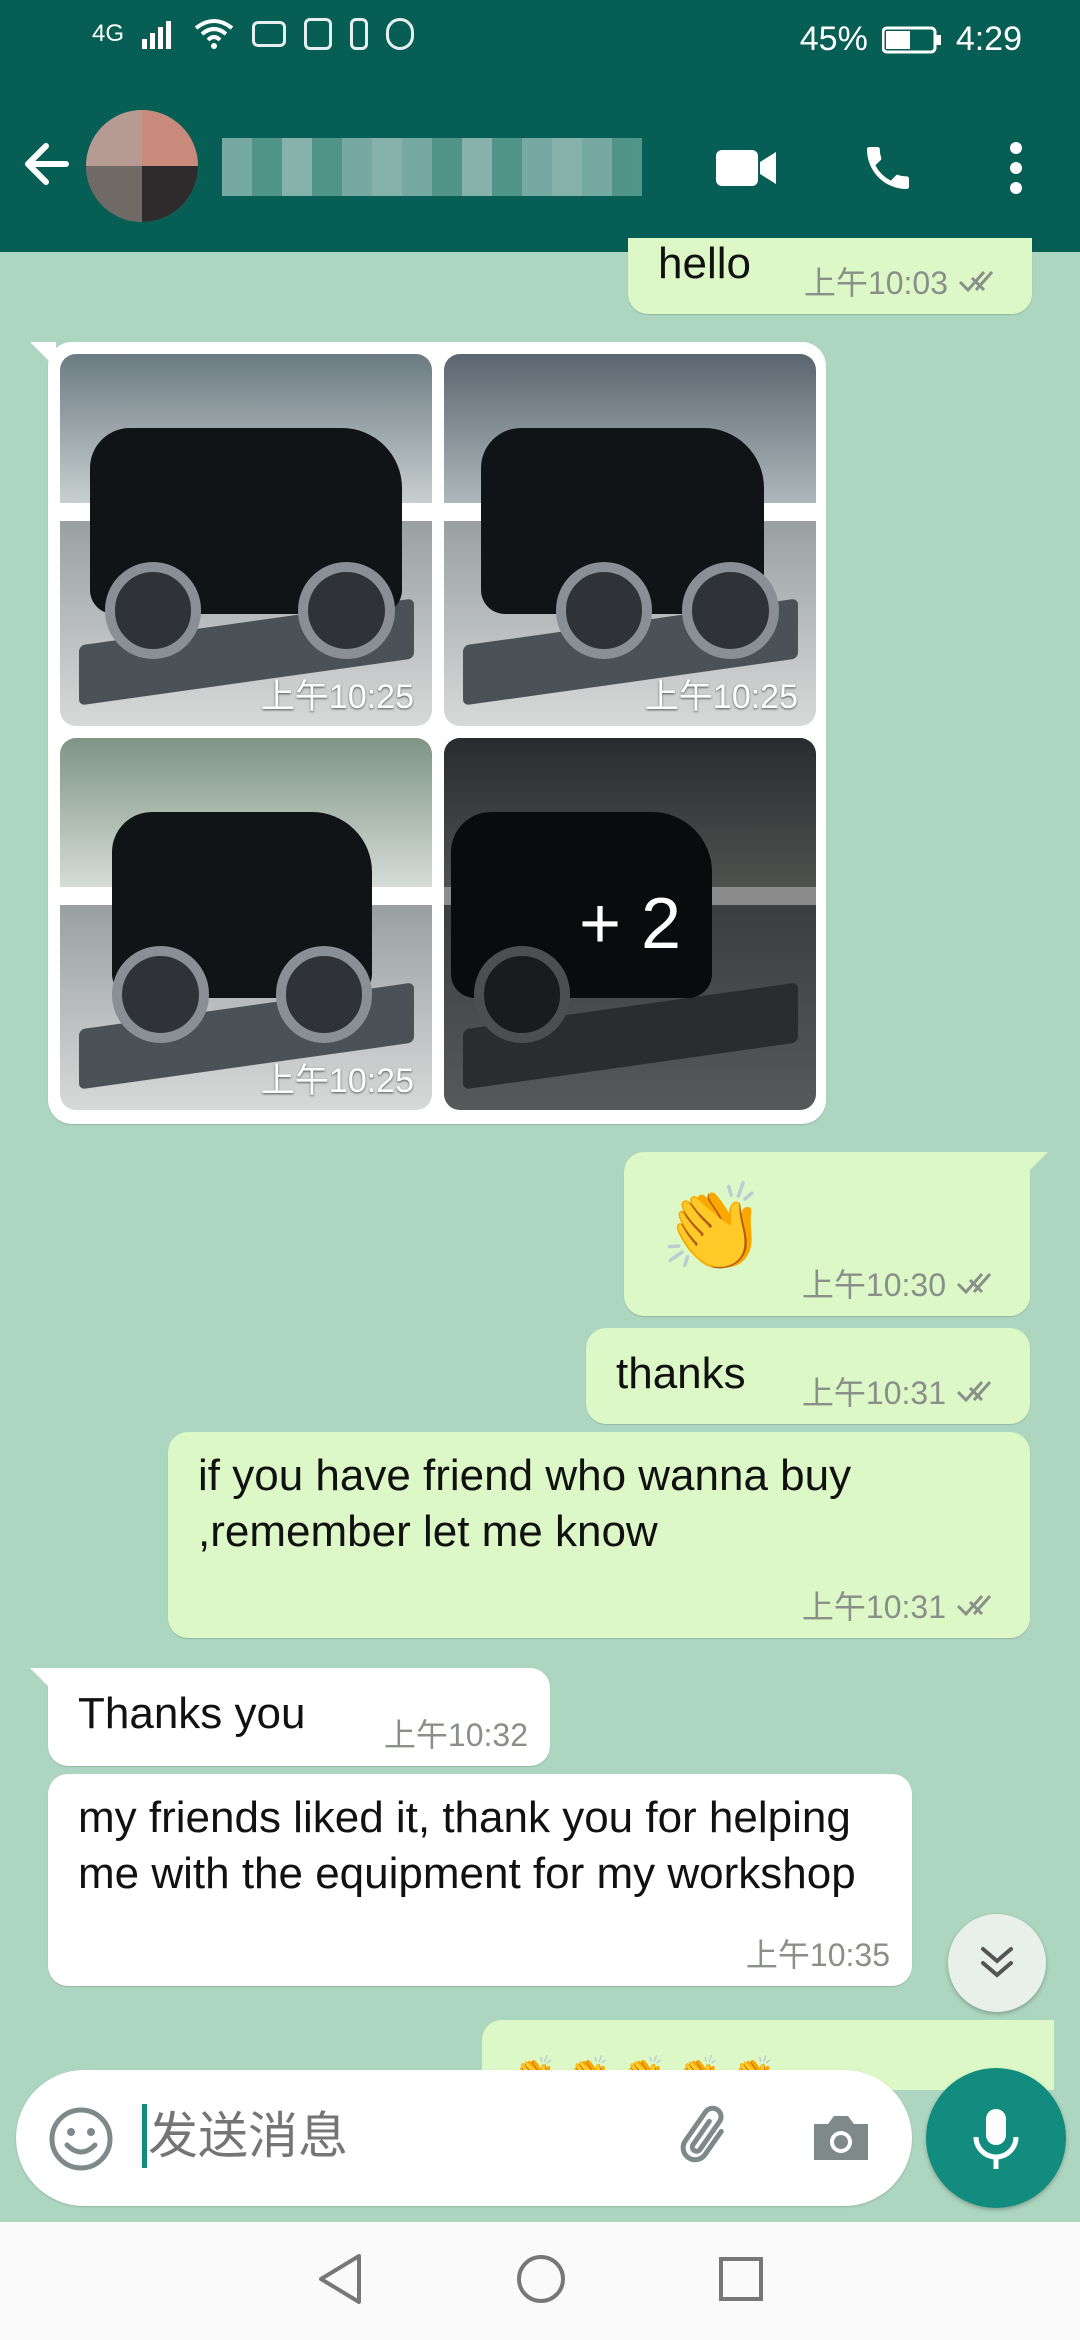 This screenshot has width=1080, height=2340. What do you see at coordinates (836, 1234) in the screenshot?
I see `message-outgoing: 👏 上午10:30` at bounding box center [836, 1234].